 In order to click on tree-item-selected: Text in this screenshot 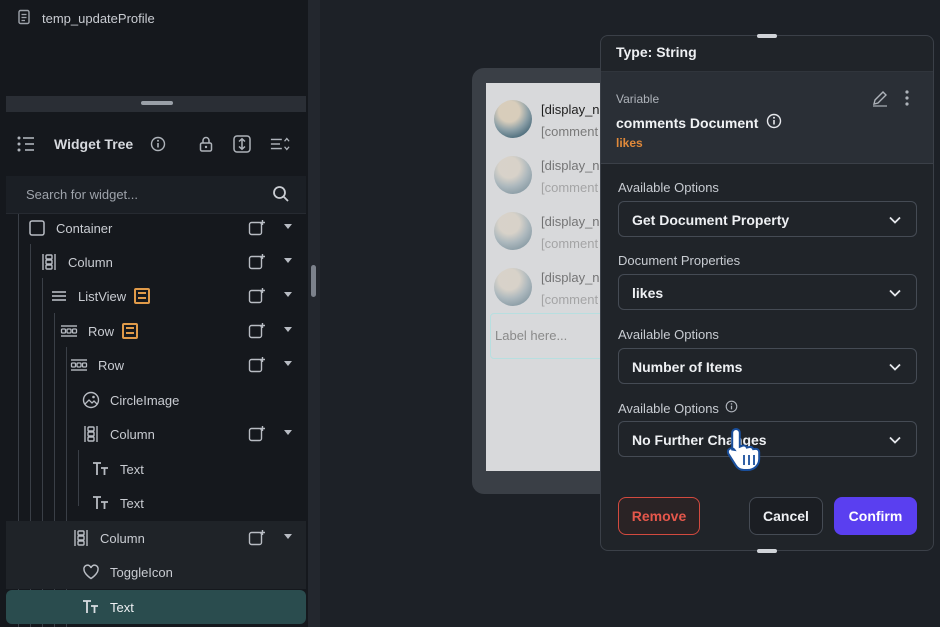, I will do `click(156, 607)`.